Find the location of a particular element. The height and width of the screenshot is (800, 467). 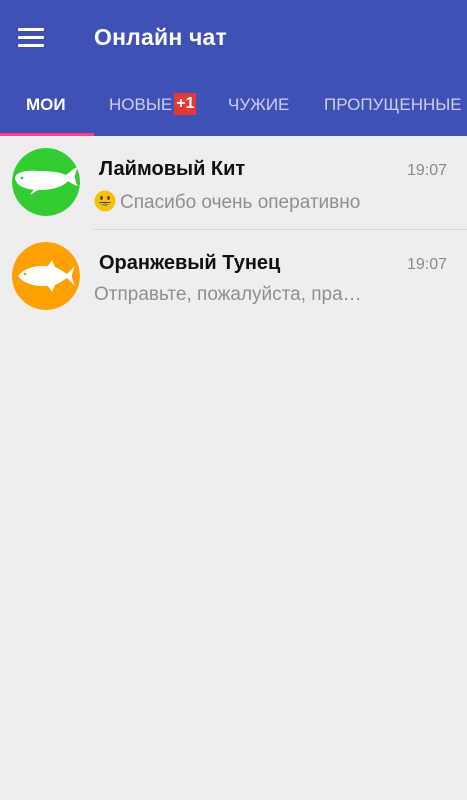

hamburger-menu-icon is located at coordinates (31, 37).